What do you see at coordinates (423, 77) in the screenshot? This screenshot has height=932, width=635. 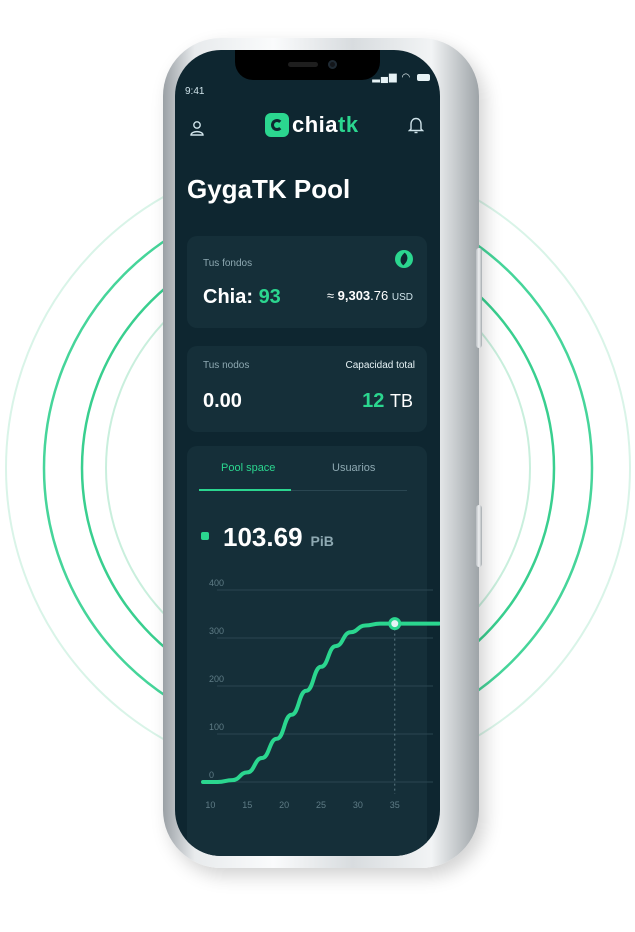 I see `battery-icon` at bounding box center [423, 77].